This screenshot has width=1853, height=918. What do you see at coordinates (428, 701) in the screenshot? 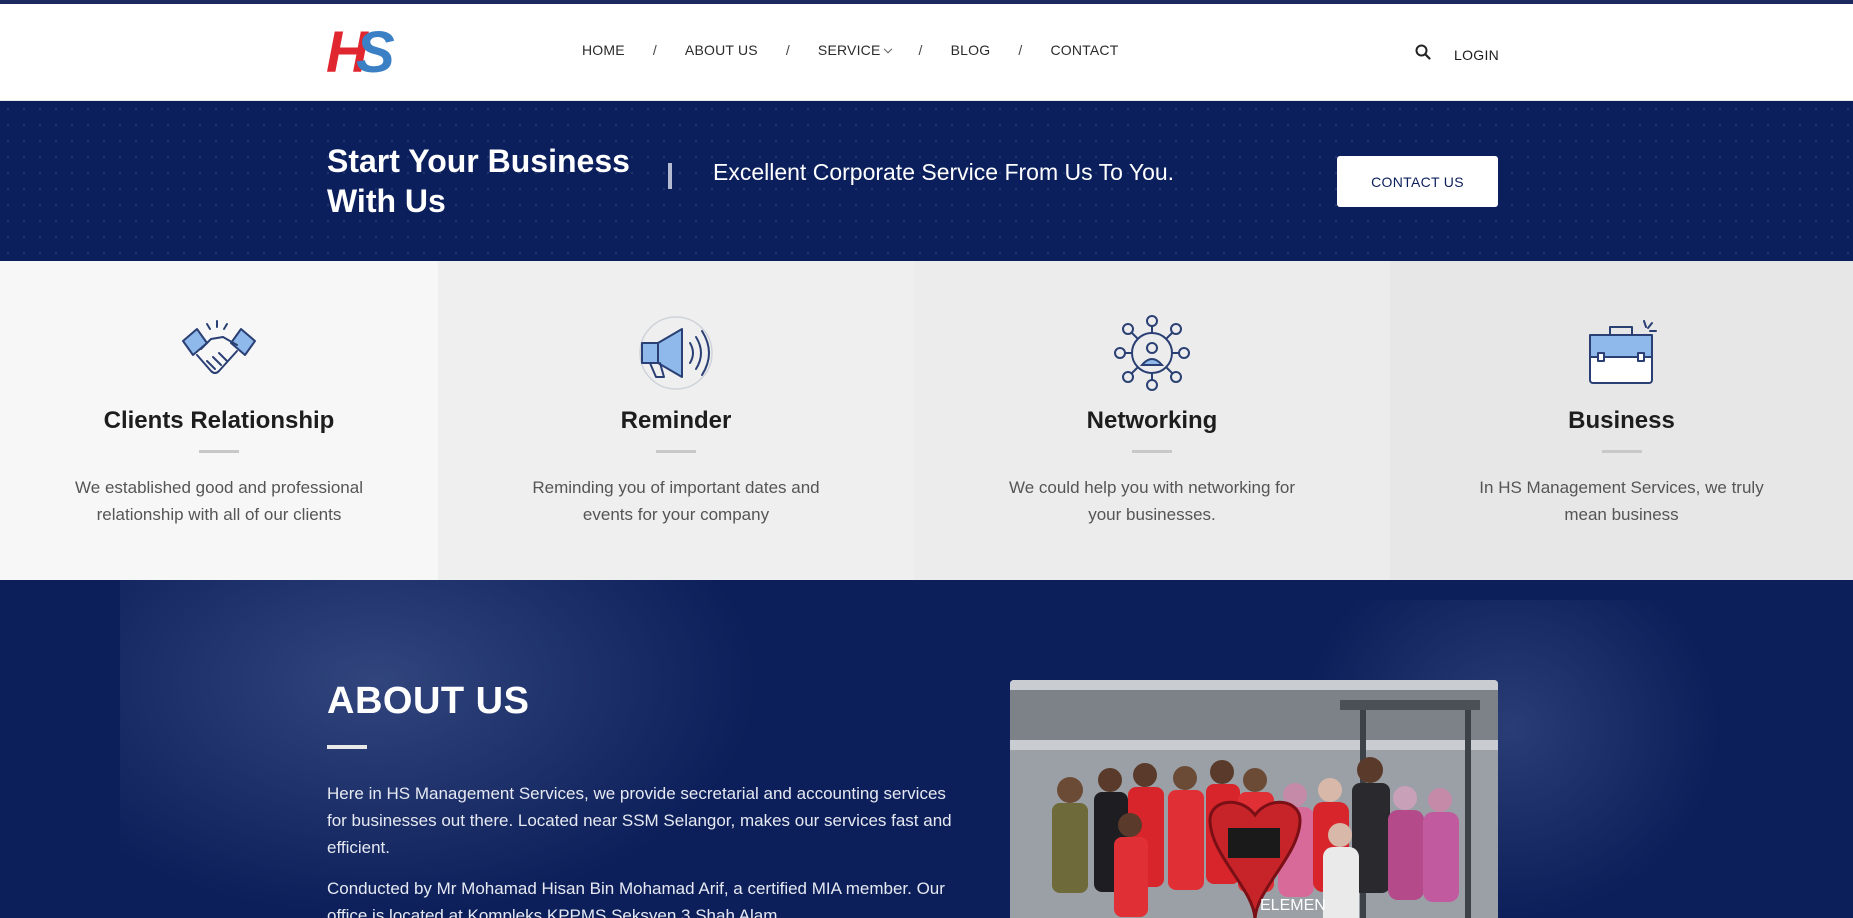
I see `about-title: ABOUT US` at bounding box center [428, 701].